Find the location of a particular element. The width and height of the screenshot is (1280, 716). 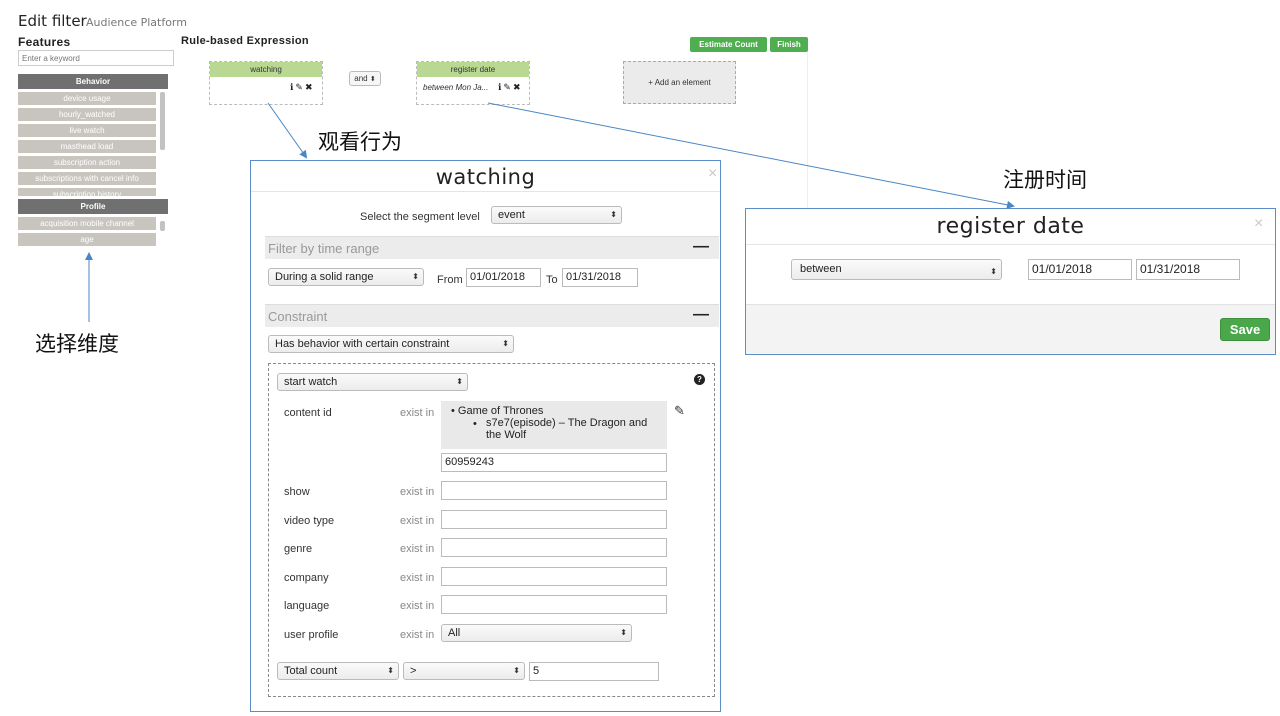

action-value: start watch is located at coordinates (311, 382).